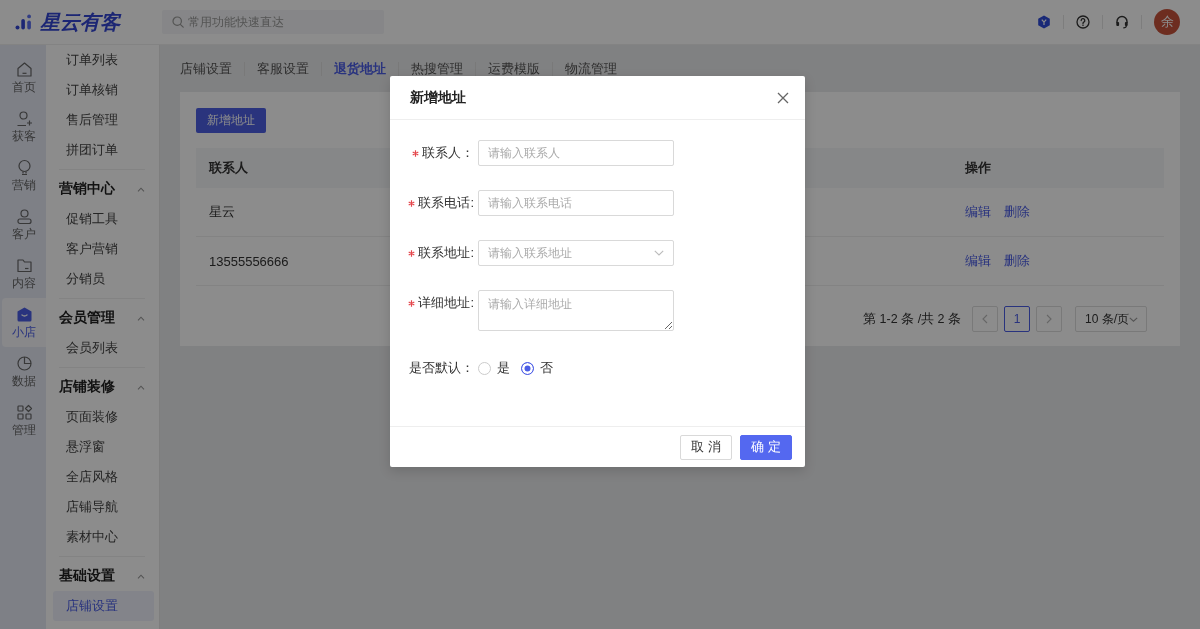  I want to click on menu-item: 分销员, so click(103, 279).